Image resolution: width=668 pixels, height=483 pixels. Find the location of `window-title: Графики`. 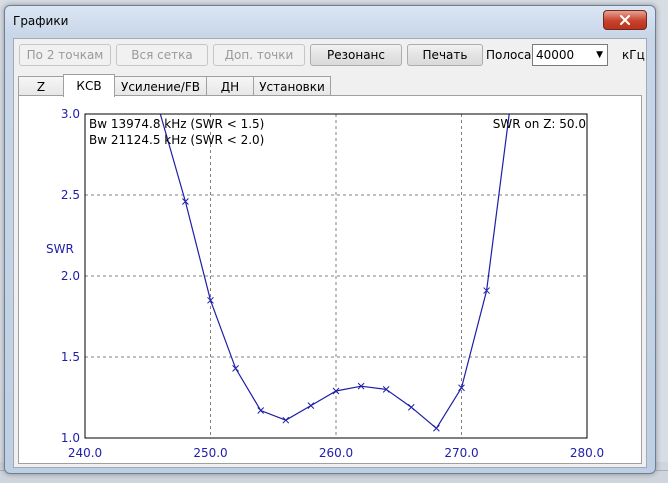

window-title: Графики is located at coordinates (41, 21).